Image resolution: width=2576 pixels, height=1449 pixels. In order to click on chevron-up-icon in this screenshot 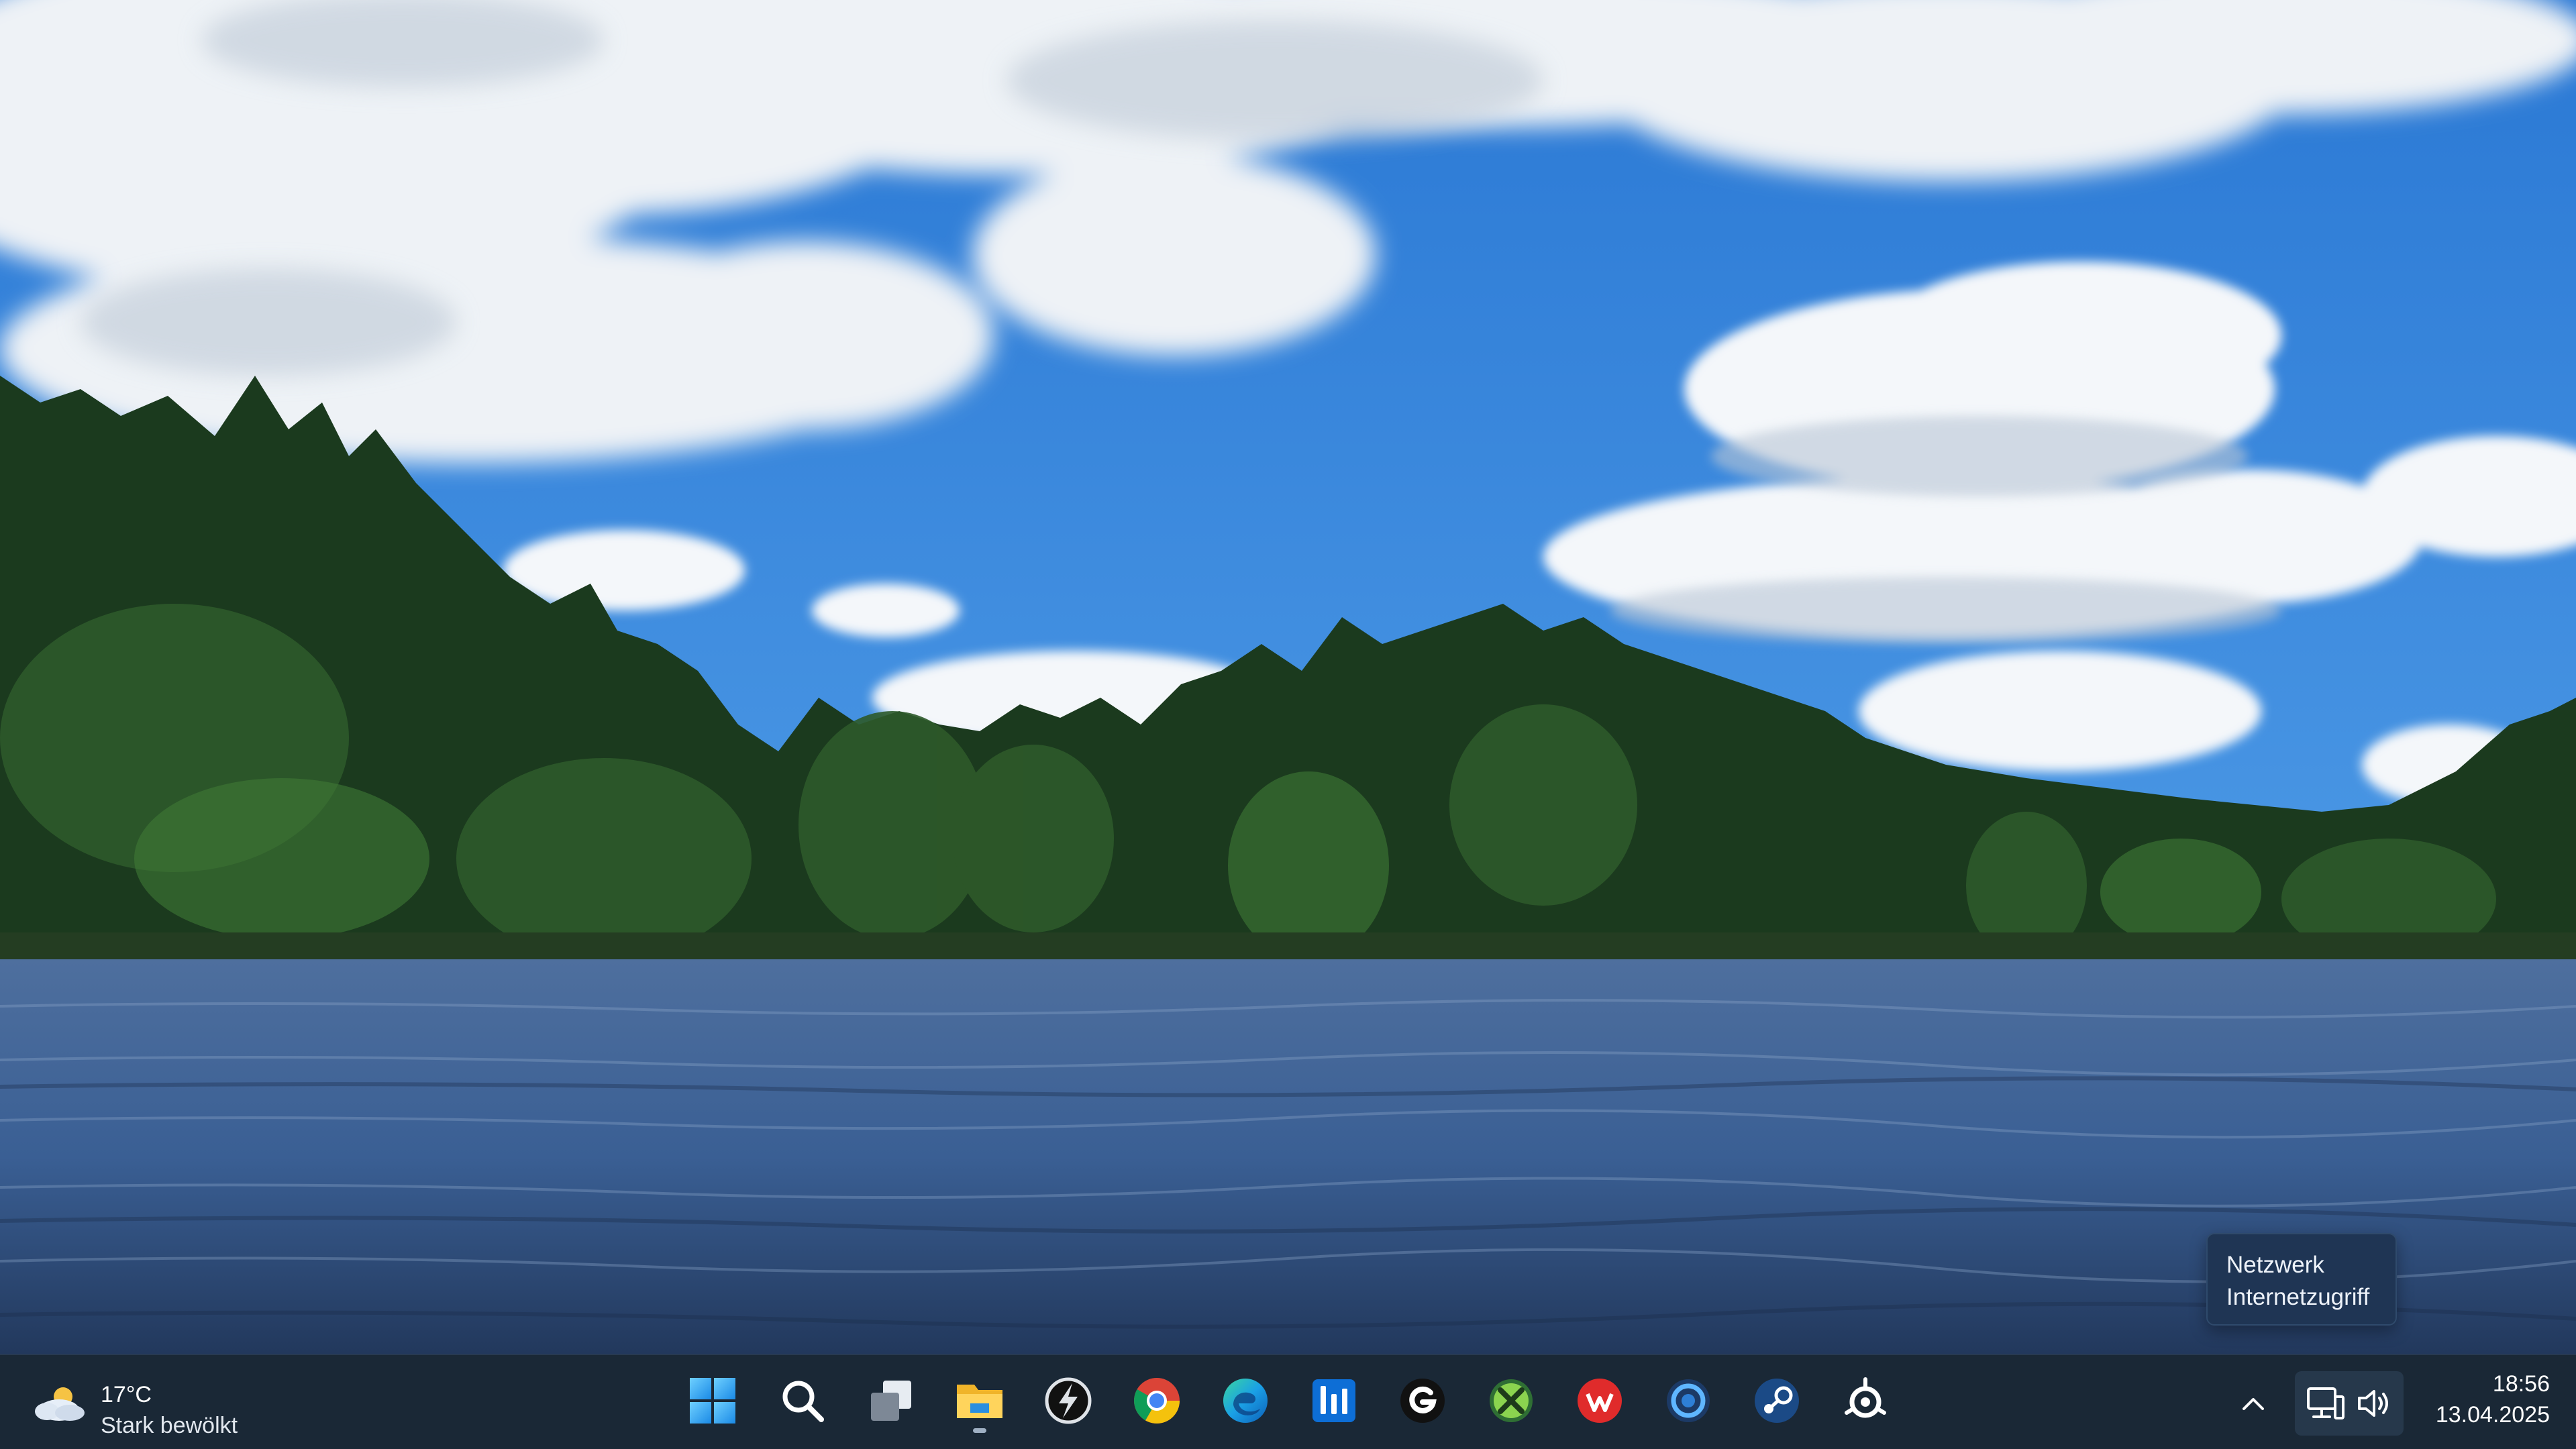, I will do `click(2253, 1404)`.